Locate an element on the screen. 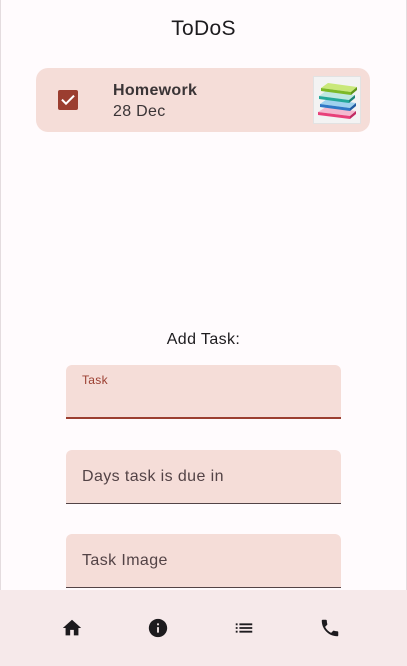  task-input is located at coordinates (202, 401).